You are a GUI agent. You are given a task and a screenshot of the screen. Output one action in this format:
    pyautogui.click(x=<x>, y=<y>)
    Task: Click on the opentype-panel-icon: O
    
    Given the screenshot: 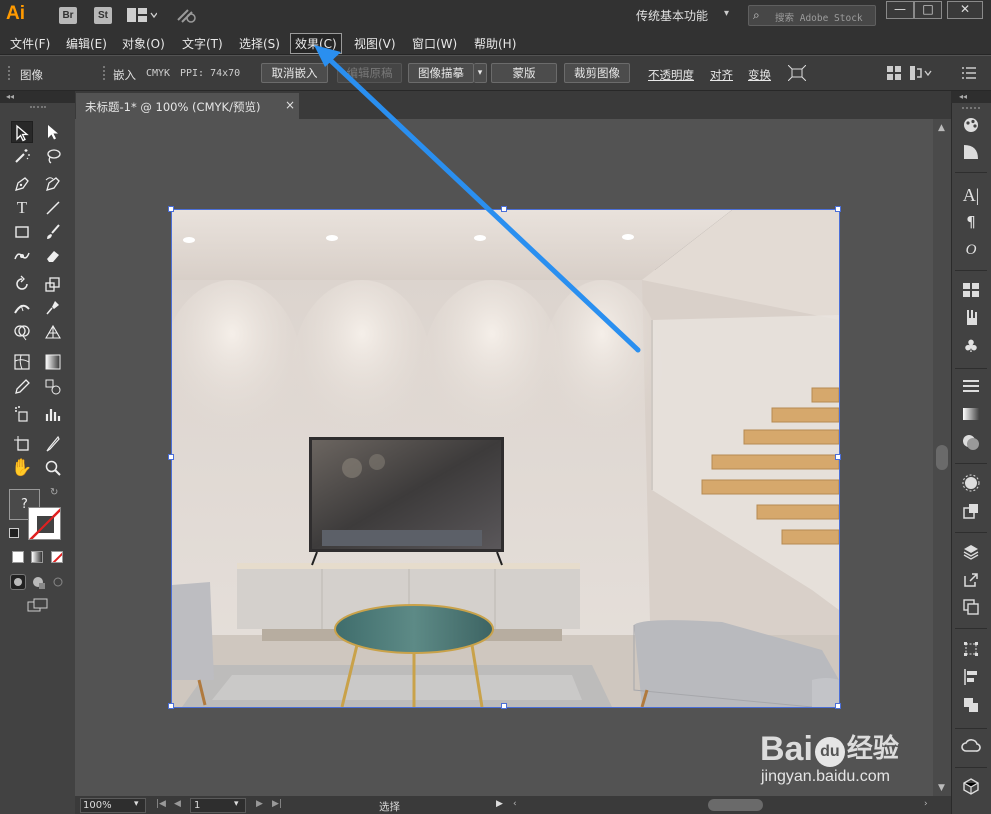 What is the action you would take?
    pyautogui.click(x=971, y=250)
    